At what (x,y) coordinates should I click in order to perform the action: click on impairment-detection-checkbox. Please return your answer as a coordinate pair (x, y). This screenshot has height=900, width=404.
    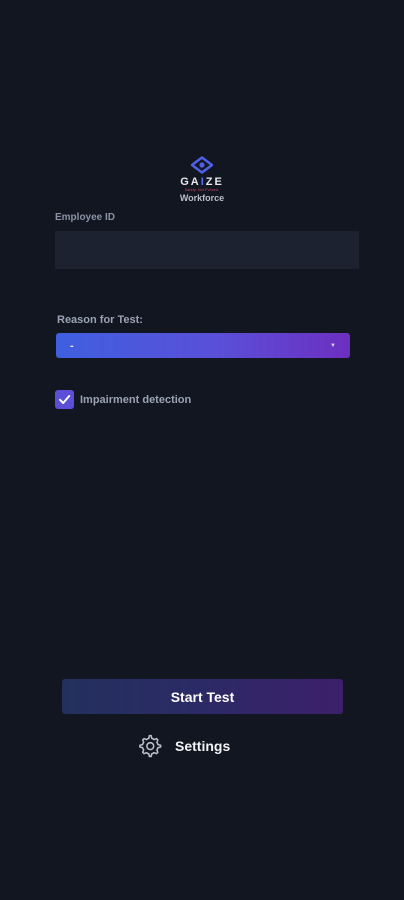
    Looking at the image, I should click on (64, 399).